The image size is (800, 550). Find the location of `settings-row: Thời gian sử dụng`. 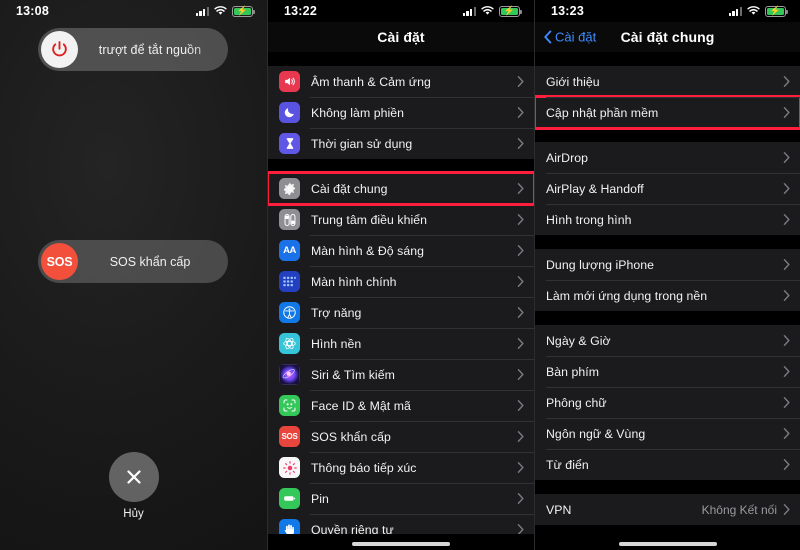

settings-row: Thời gian sử dụng is located at coordinates (401, 143).